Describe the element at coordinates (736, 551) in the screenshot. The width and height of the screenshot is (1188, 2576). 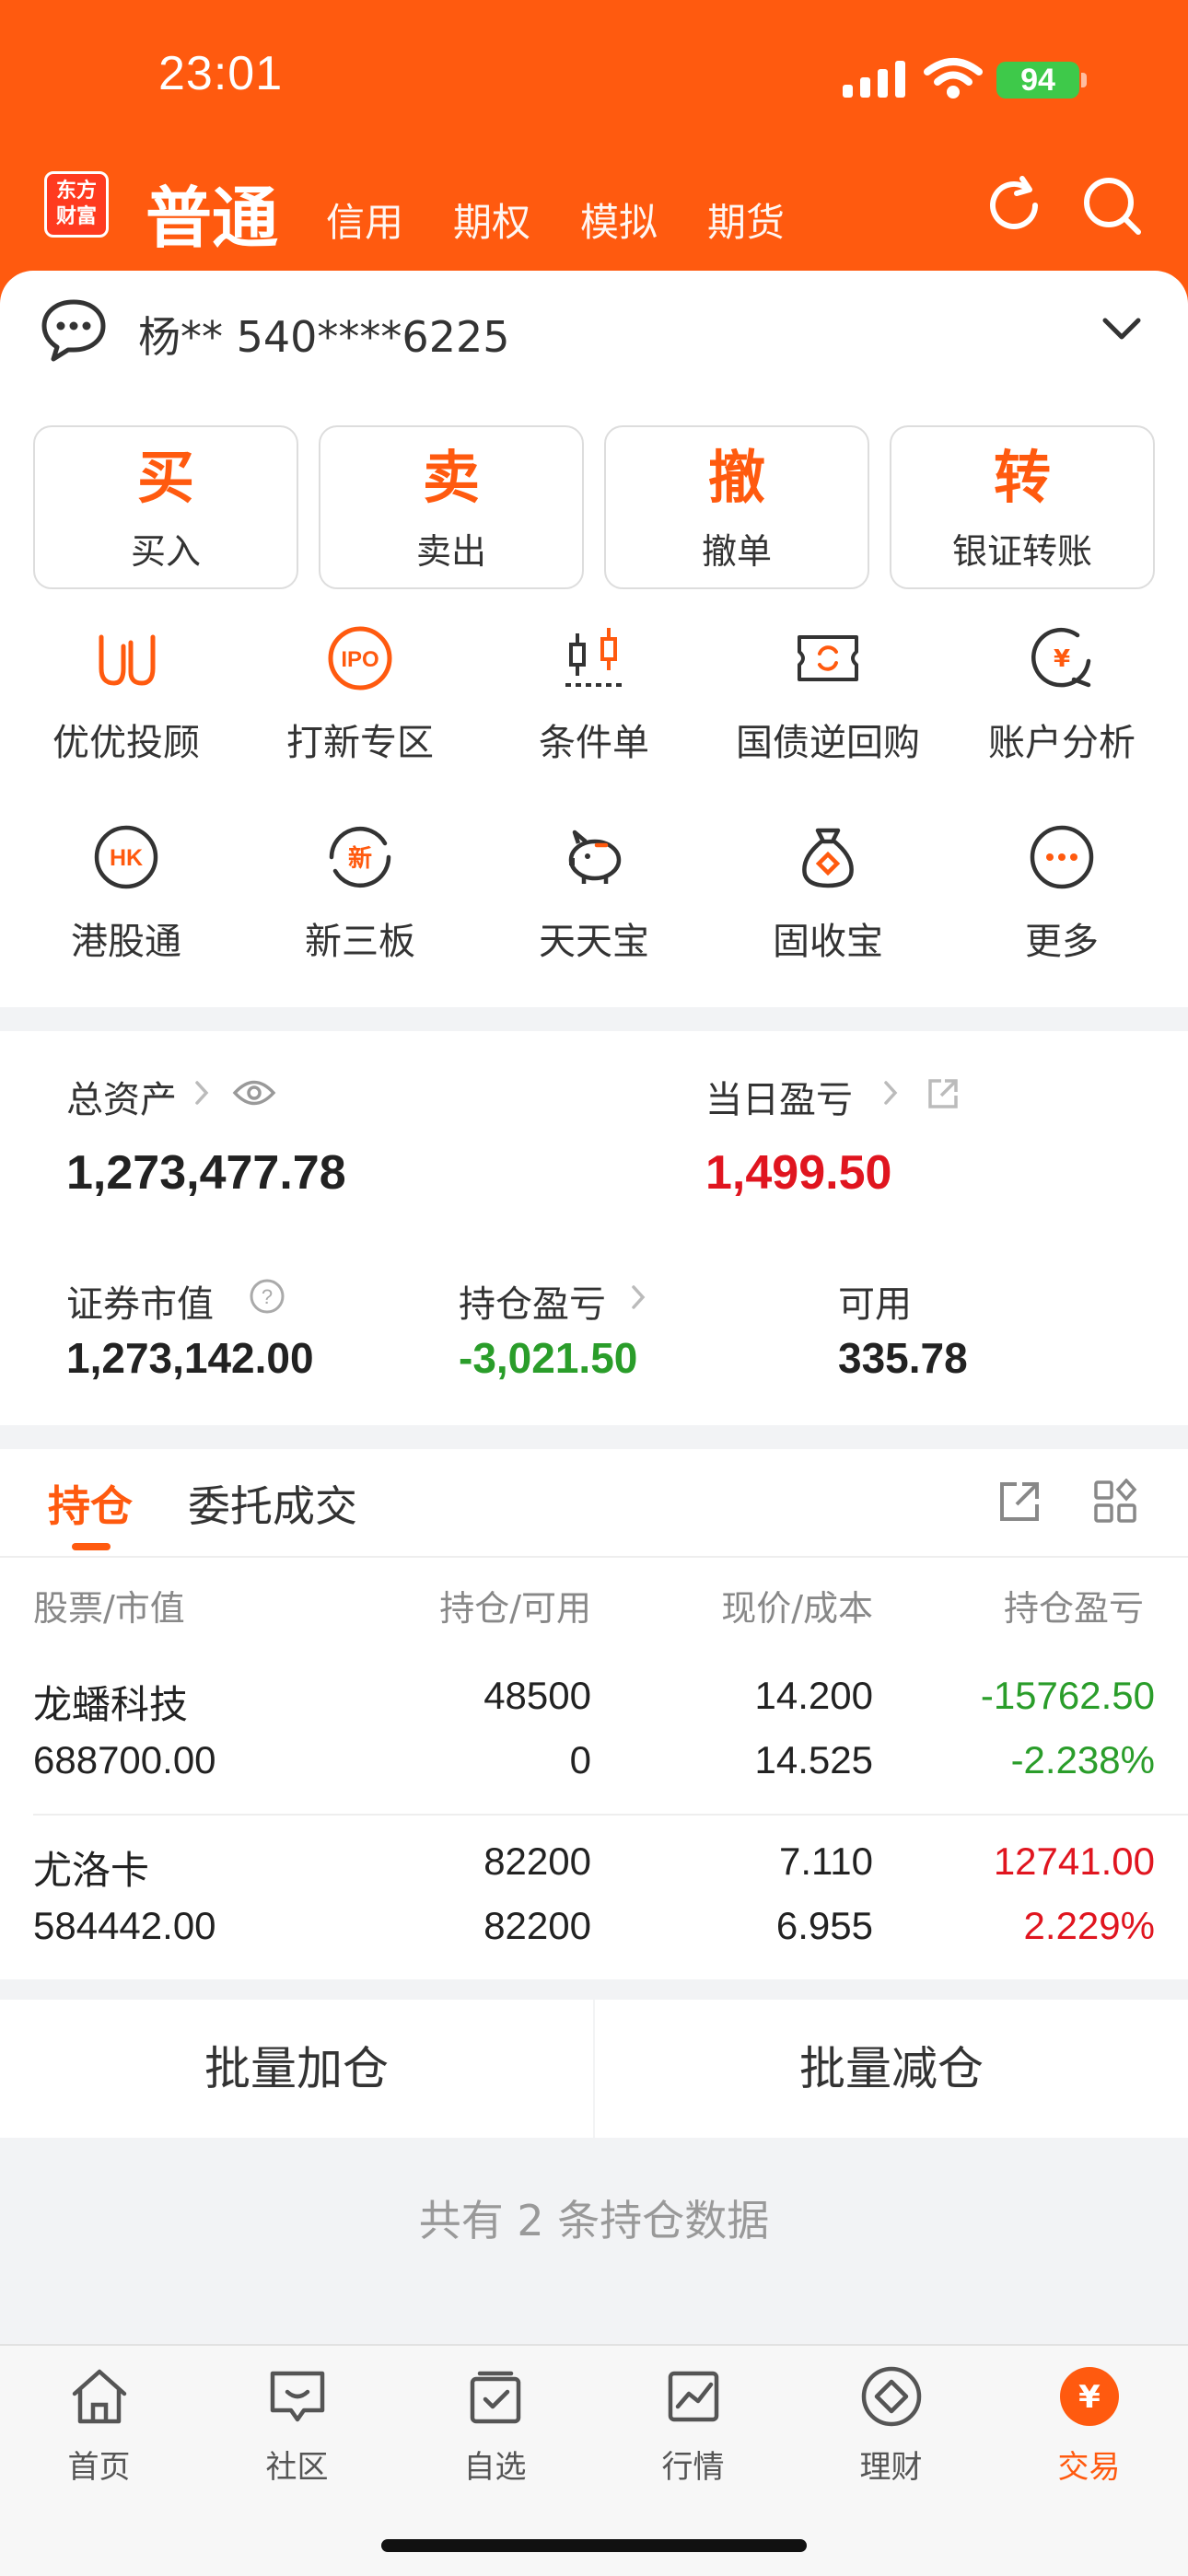
I see `cancel-label: 撤单` at that location.